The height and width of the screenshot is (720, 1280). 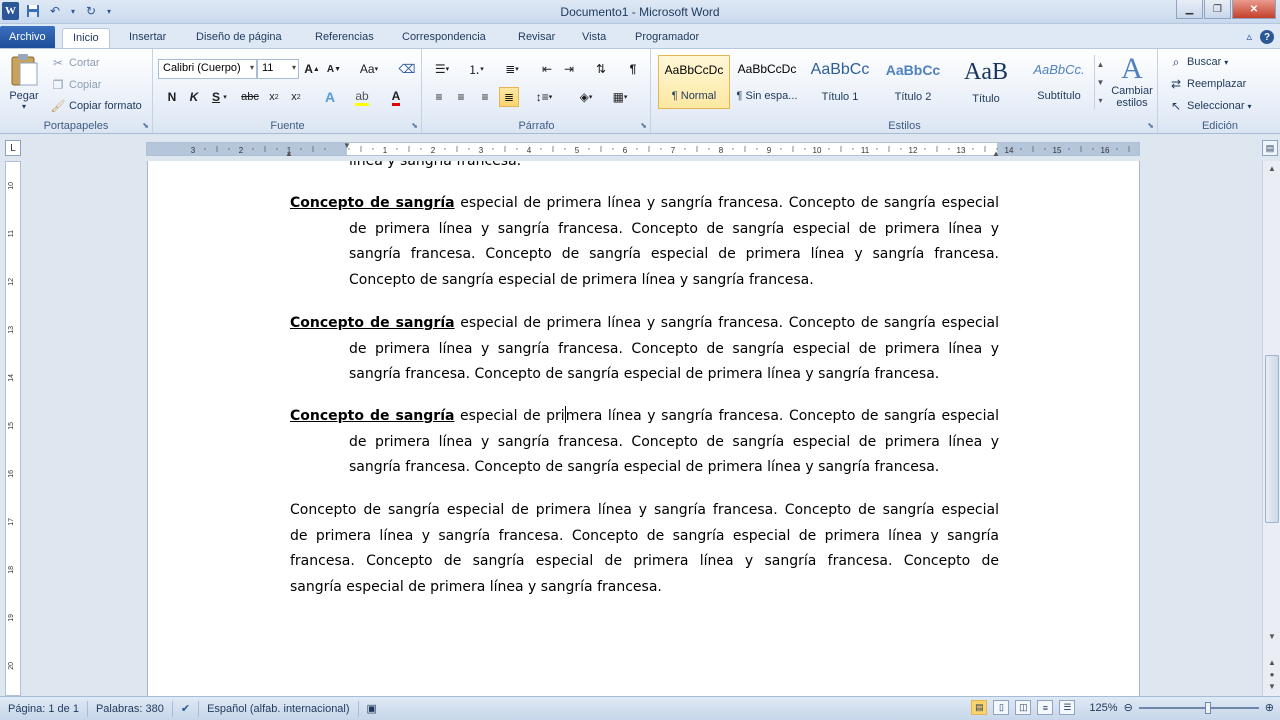 I want to click on text-effects-button: A, so click(x=330, y=97).